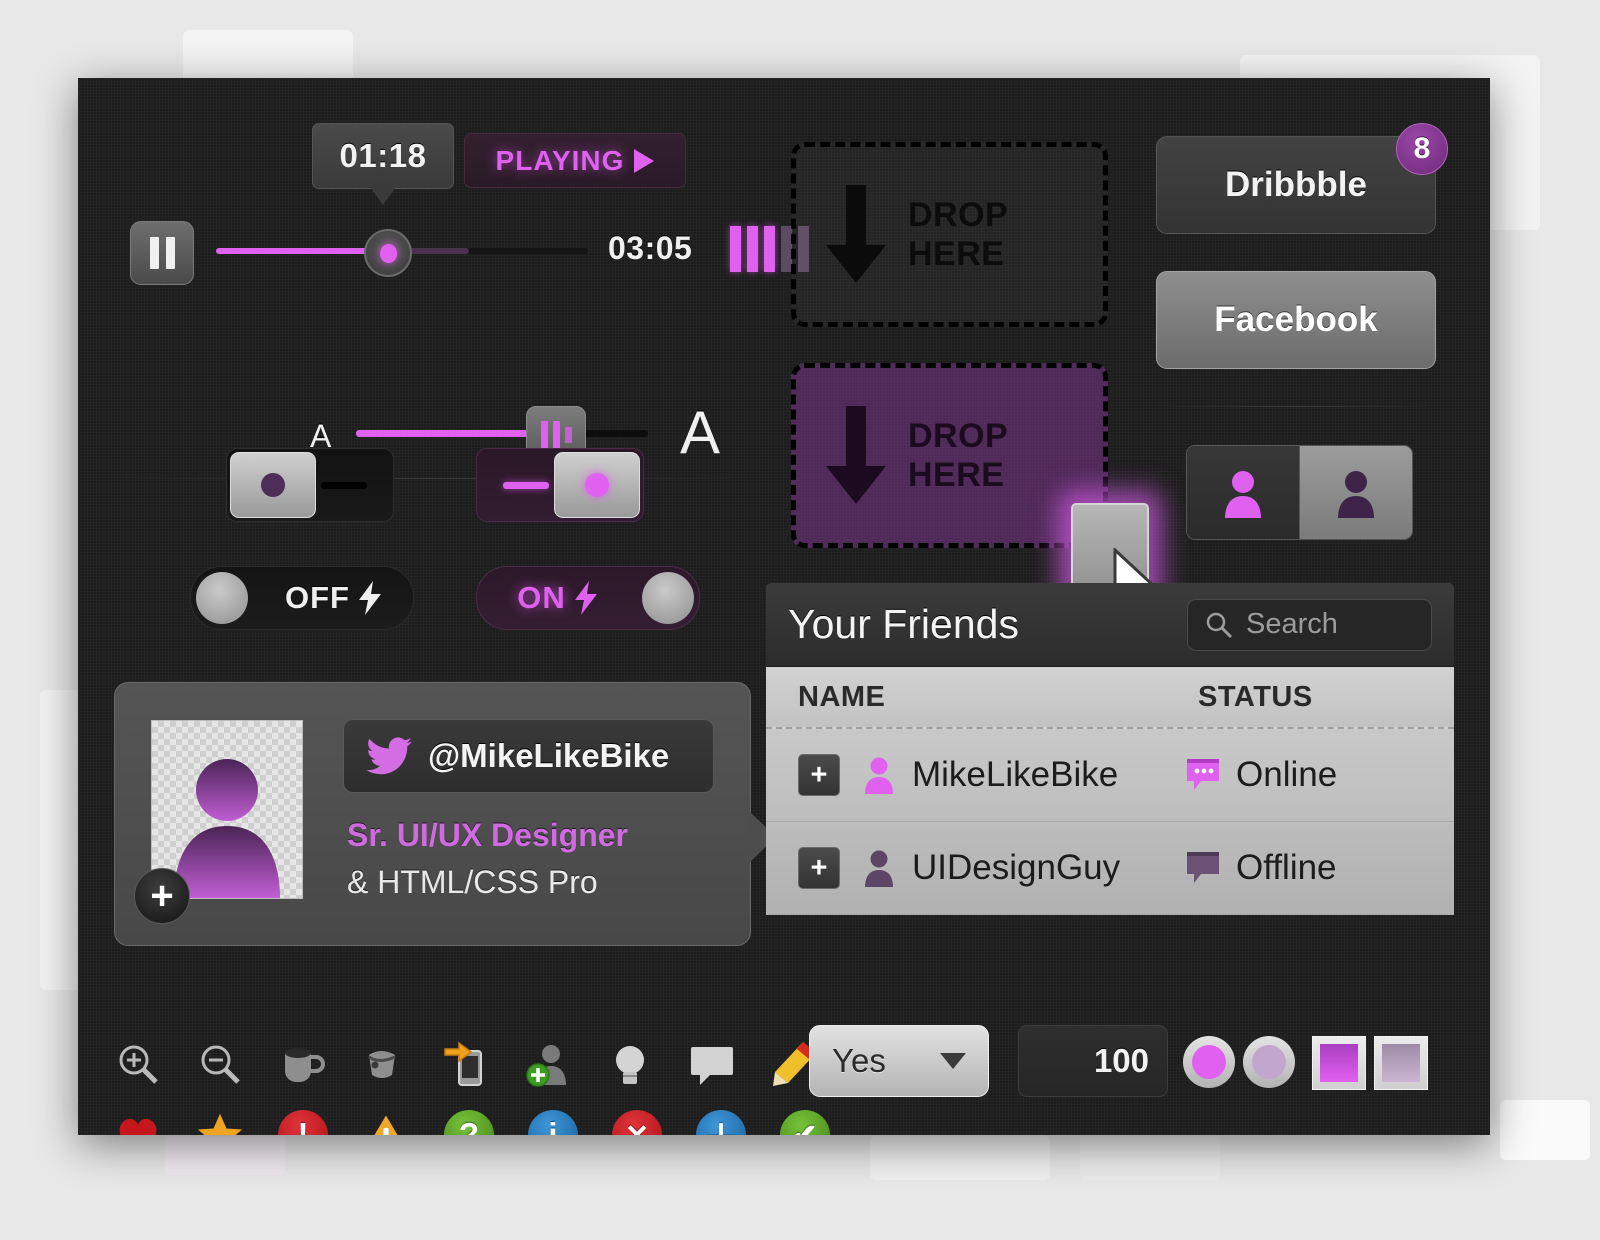 The width and height of the screenshot is (1600, 1240). I want to click on playback-status-label: PLAYING, so click(560, 160).